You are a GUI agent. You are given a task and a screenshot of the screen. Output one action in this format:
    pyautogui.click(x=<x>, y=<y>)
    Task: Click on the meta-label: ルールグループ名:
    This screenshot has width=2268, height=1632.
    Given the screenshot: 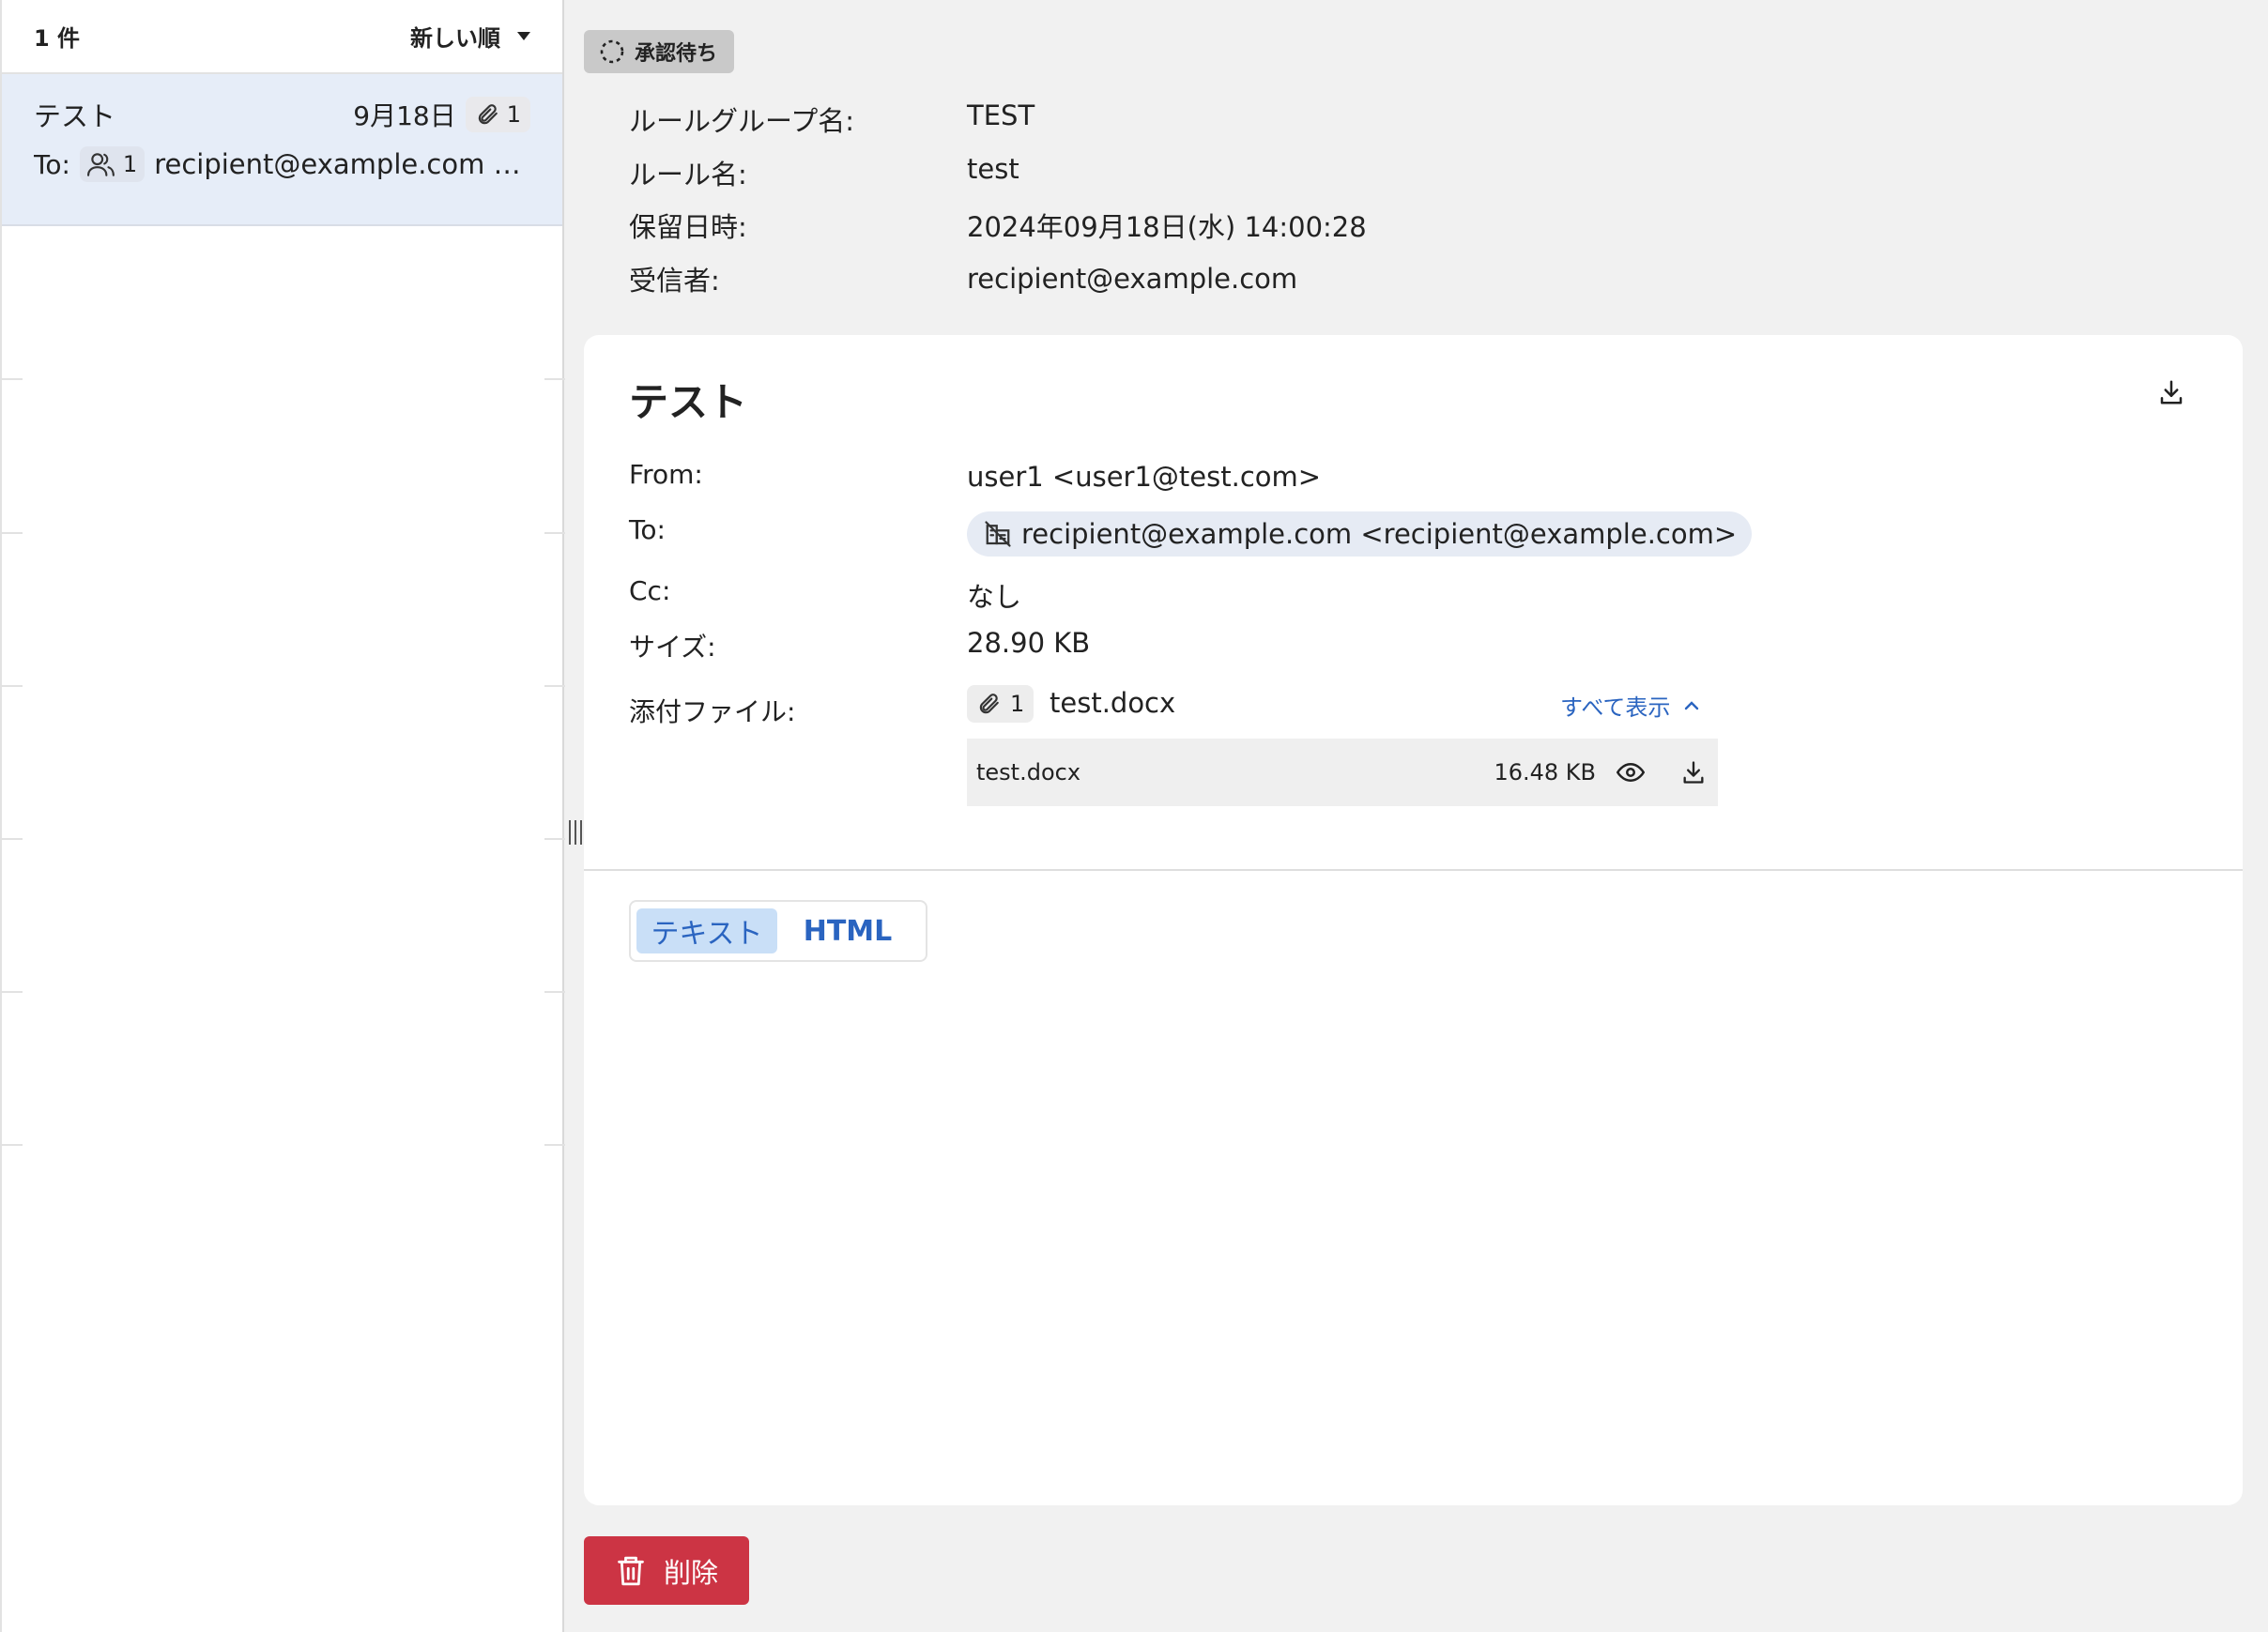 What is the action you would take?
    pyautogui.click(x=742, y=121)
    